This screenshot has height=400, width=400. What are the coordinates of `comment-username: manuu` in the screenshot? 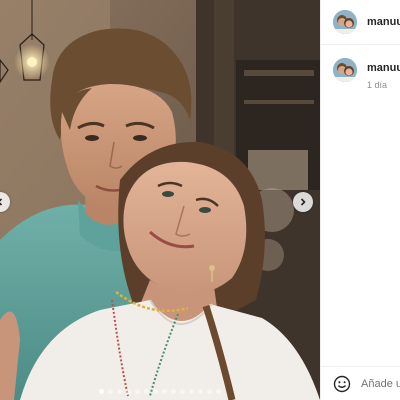 It's located at (383, 68).